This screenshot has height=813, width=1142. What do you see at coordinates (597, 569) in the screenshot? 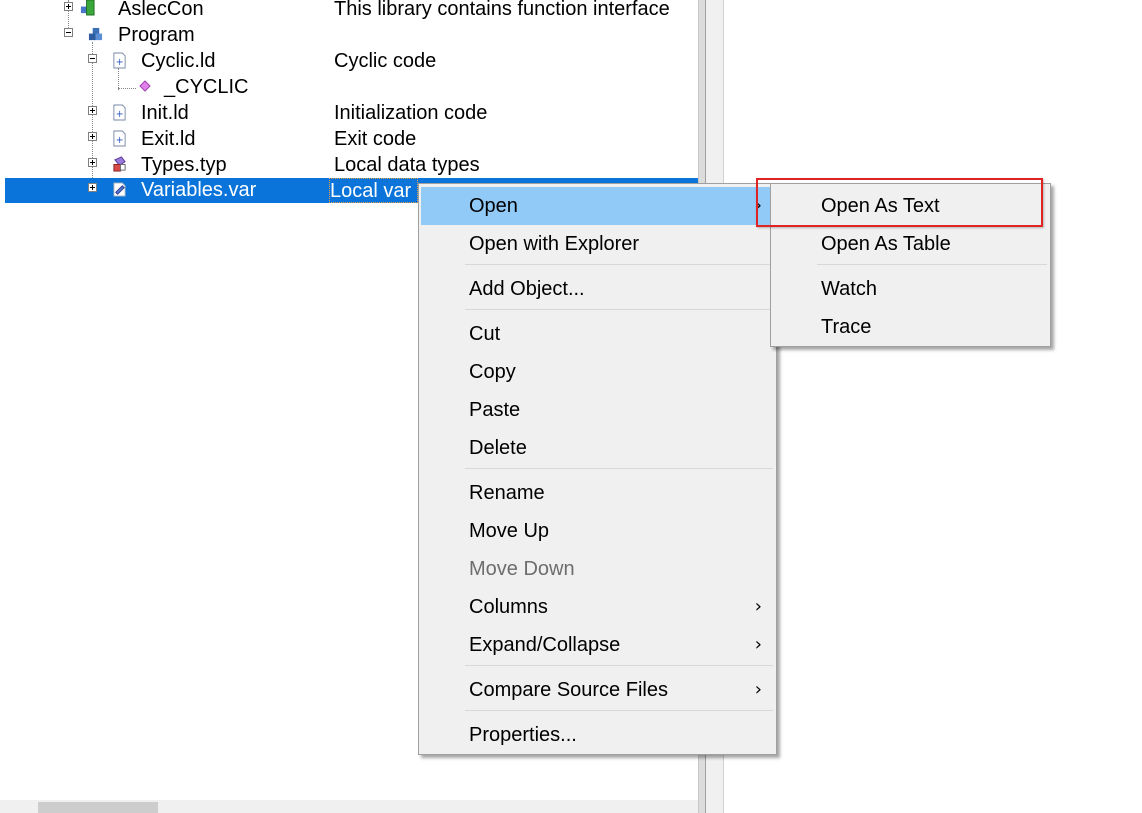
I see `menu-item-move-down: Move Down` at bounding box center [597, 569].